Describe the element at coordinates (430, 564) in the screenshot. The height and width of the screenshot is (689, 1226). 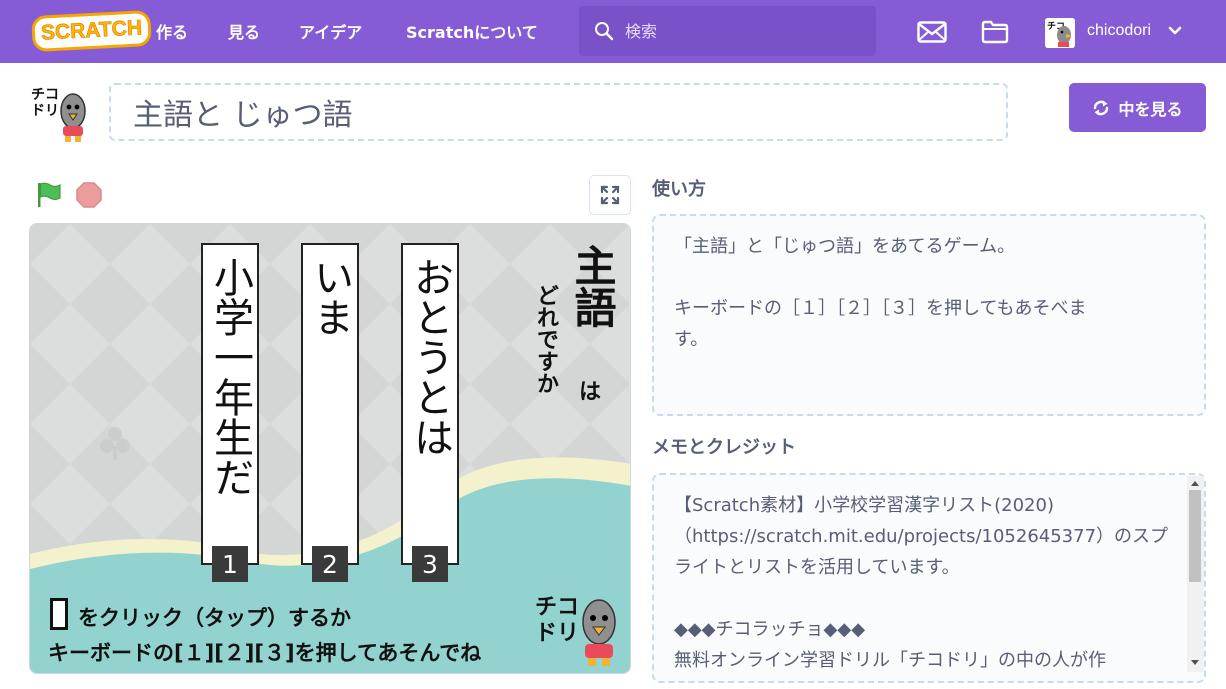
I see `answer-number-3: 3` at that location.